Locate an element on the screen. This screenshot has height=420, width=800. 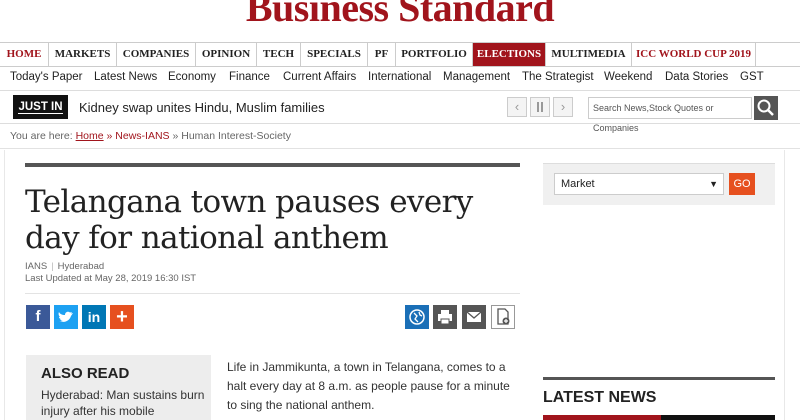
globe-icon is located at coordinates (417, 317).